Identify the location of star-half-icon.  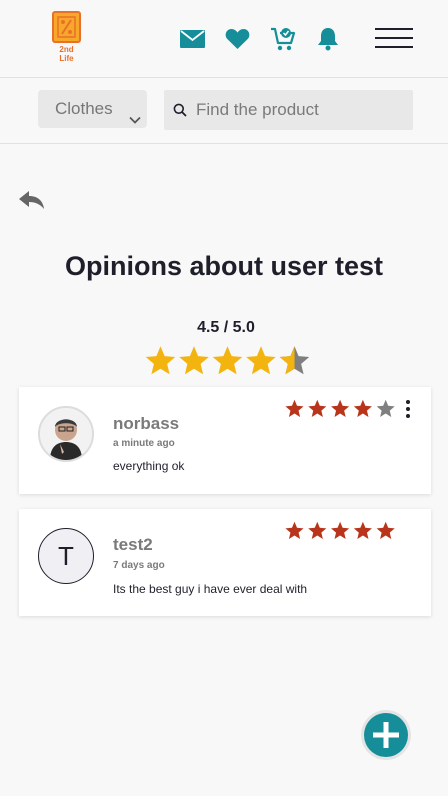
(294, 360).